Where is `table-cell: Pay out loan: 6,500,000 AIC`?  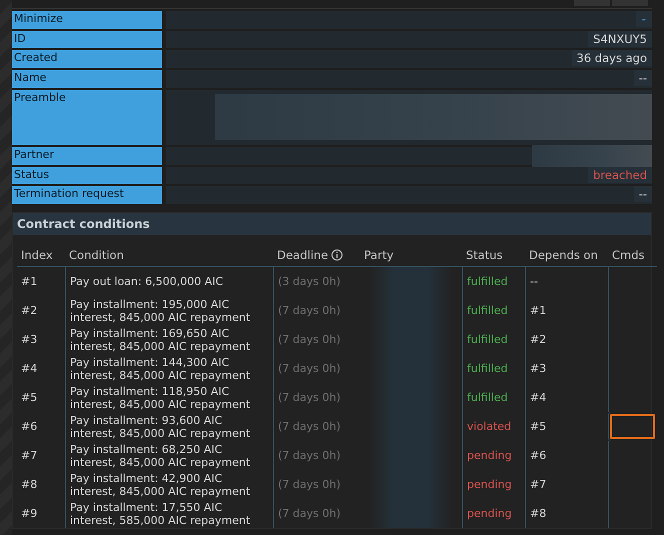
table-cell: Pay out loan: 6,500,000 AIC is located at coordinates (169, 281).